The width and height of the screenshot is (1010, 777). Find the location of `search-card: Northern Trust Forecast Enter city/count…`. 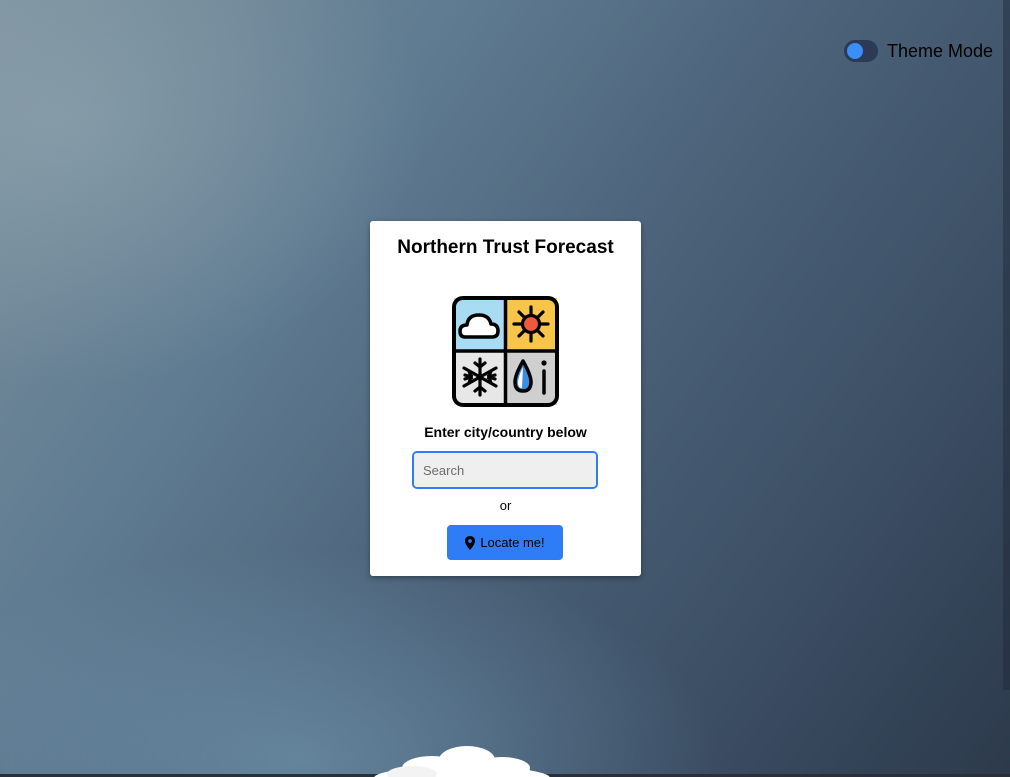

search-card: Northern Trust Forecast Enter city/count… is located at coordinates (505, 398).